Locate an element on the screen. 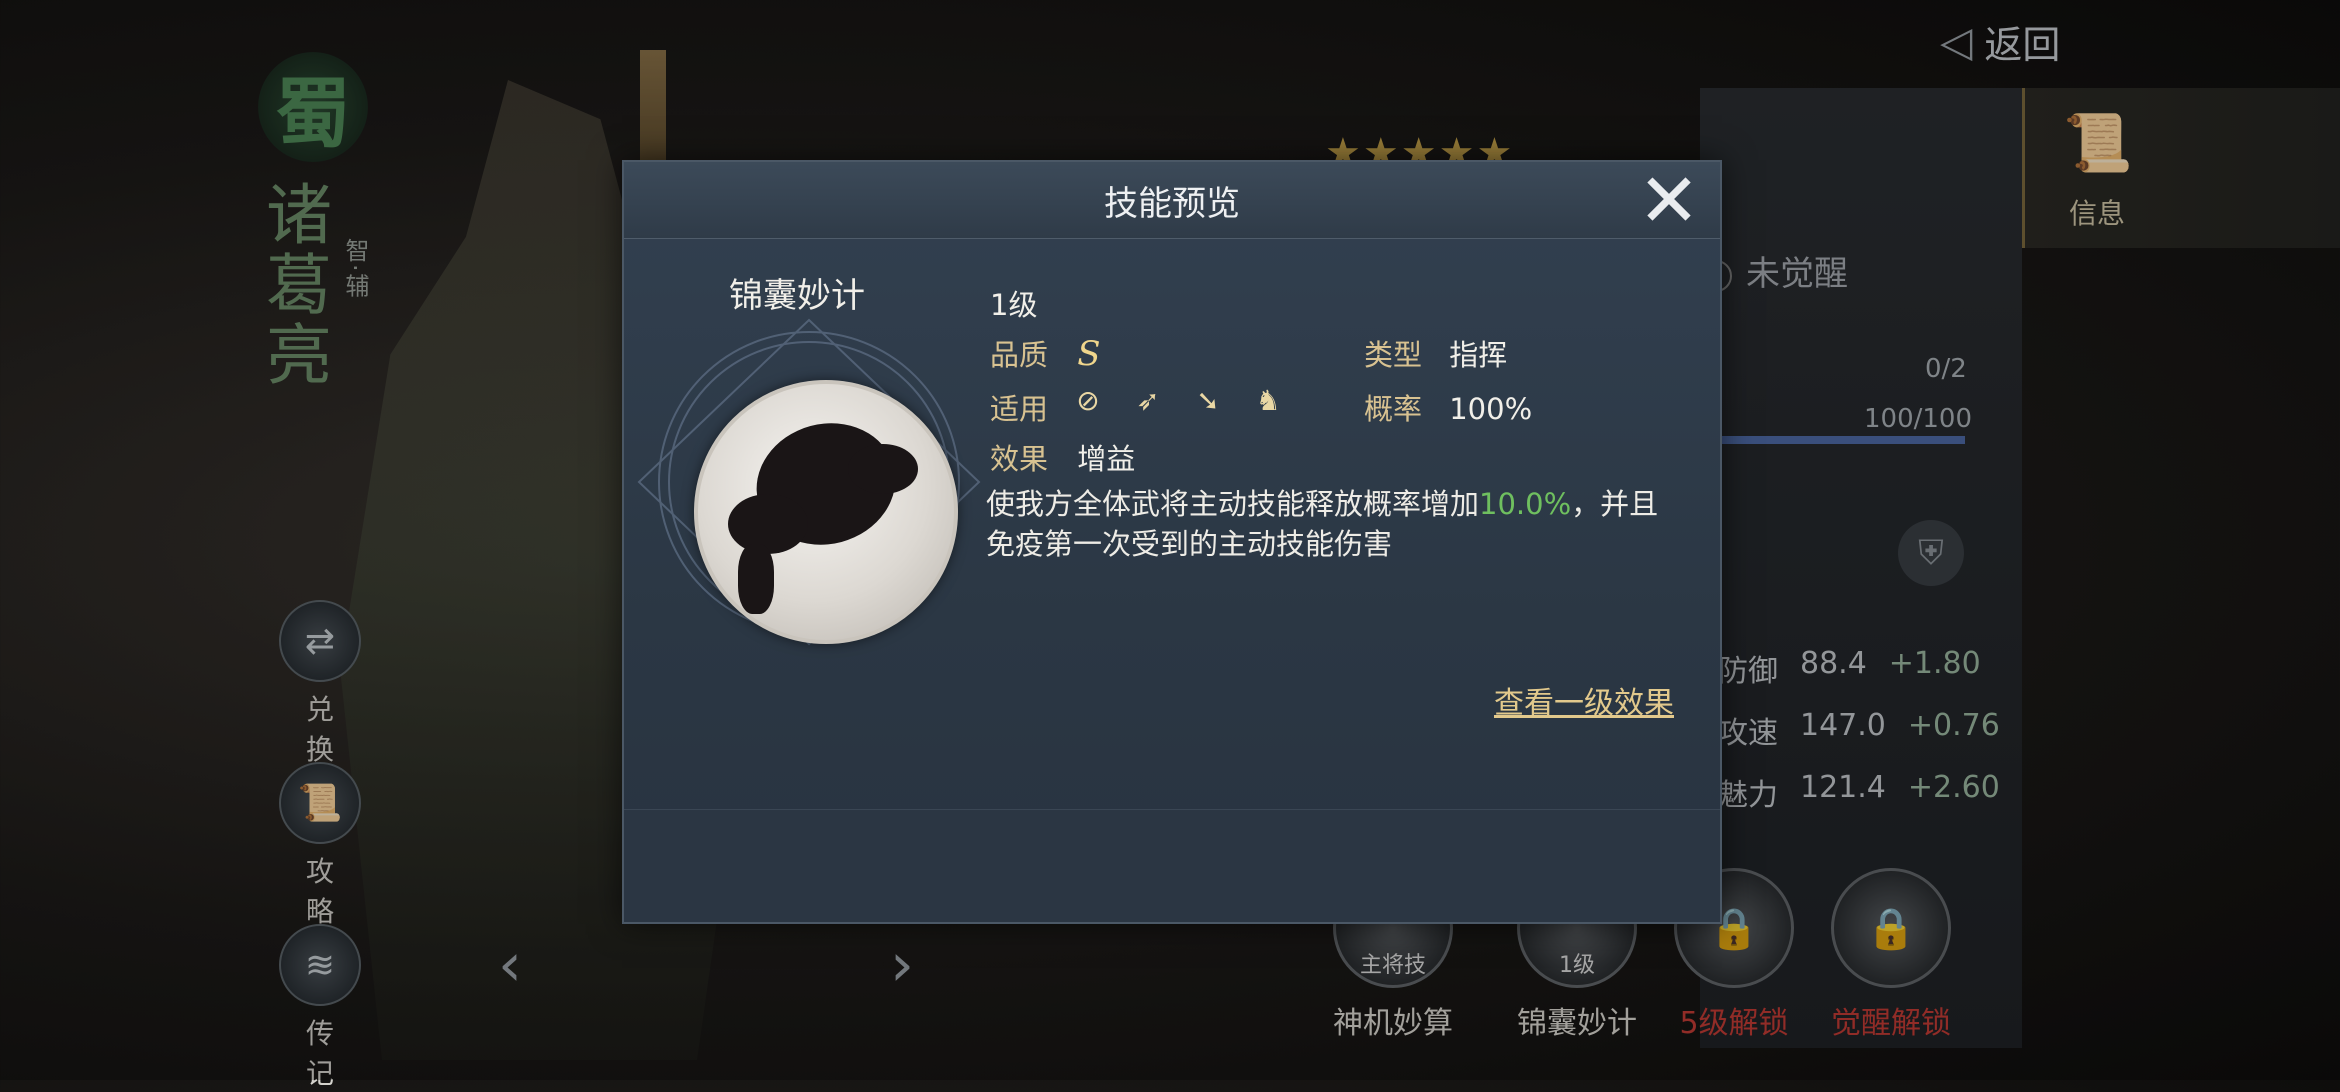 Image resolution: width=2340 pixels, height=1092 pixels. quality-label: 品质 is located at coordinates (1019, 355).